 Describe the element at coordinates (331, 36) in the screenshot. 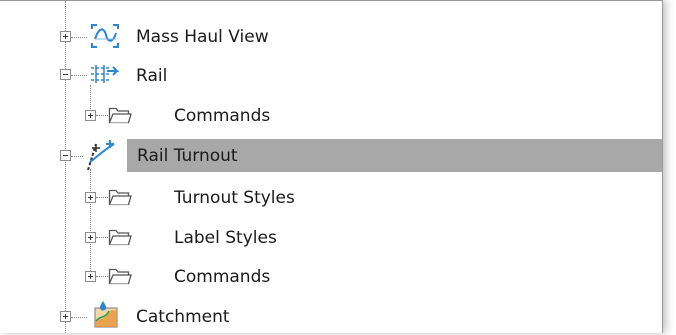

I see `tree-item-mass-haul-view: Mass Haul View` at that location.